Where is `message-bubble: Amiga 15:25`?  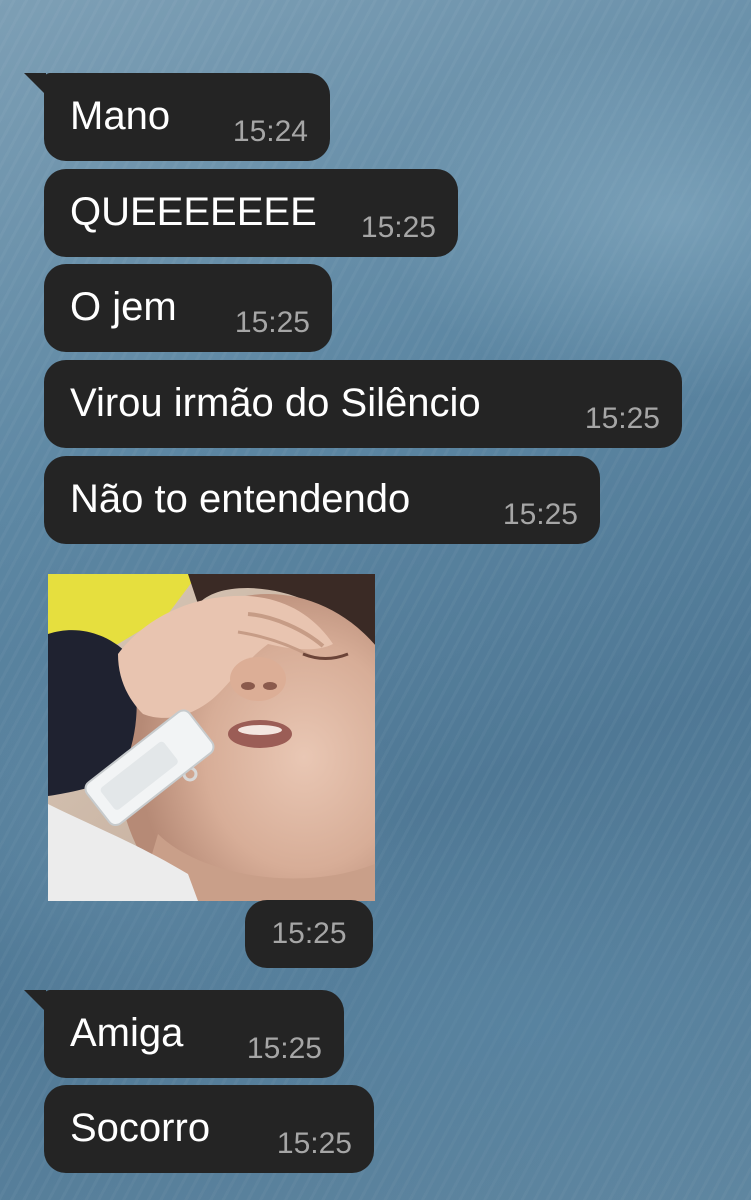
message-bubble: Amiga 15:25 is located at coordinates (184, 1034).